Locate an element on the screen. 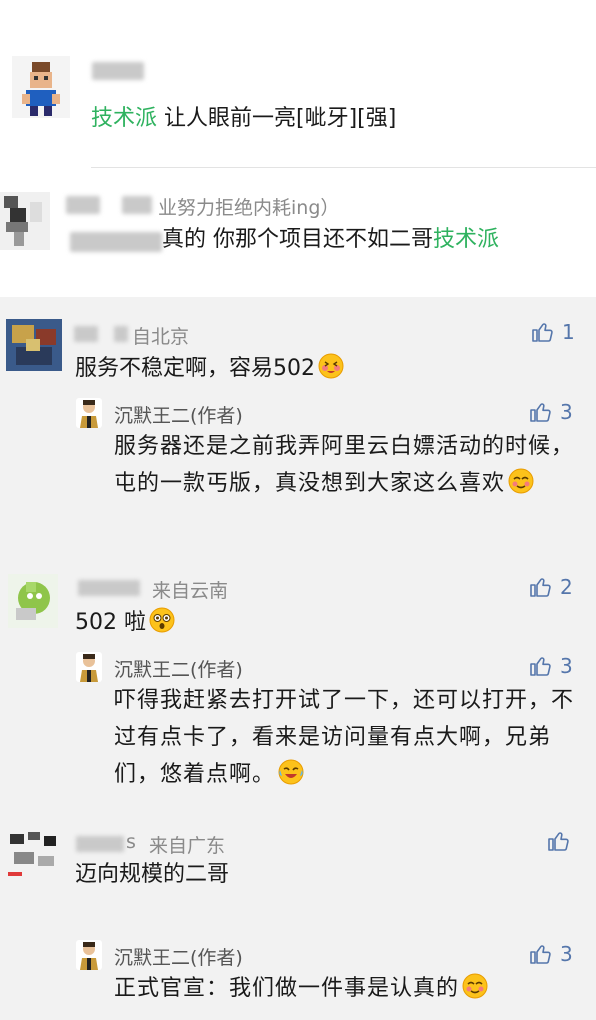 This screenshot has width=596, height=1020. like-count: 2 is located at coordinates (566, 587).